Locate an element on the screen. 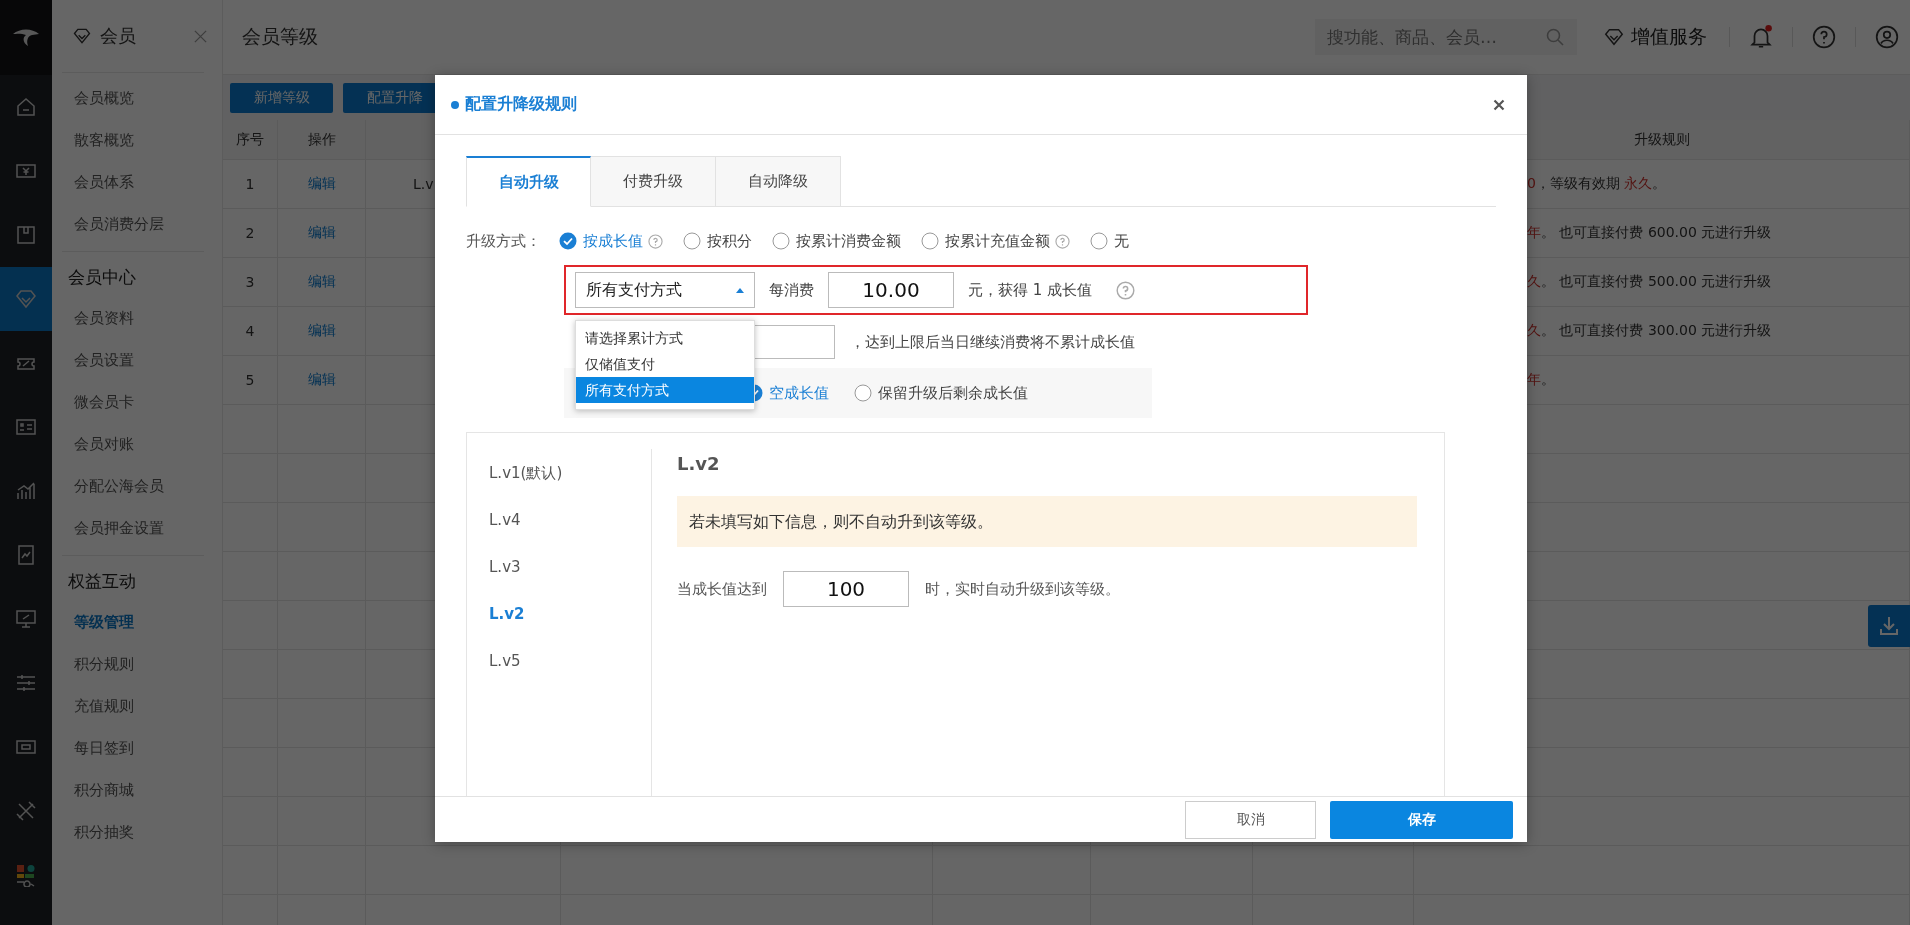  sidebar-item: 散客概览 is located at coordinates (133, 140).